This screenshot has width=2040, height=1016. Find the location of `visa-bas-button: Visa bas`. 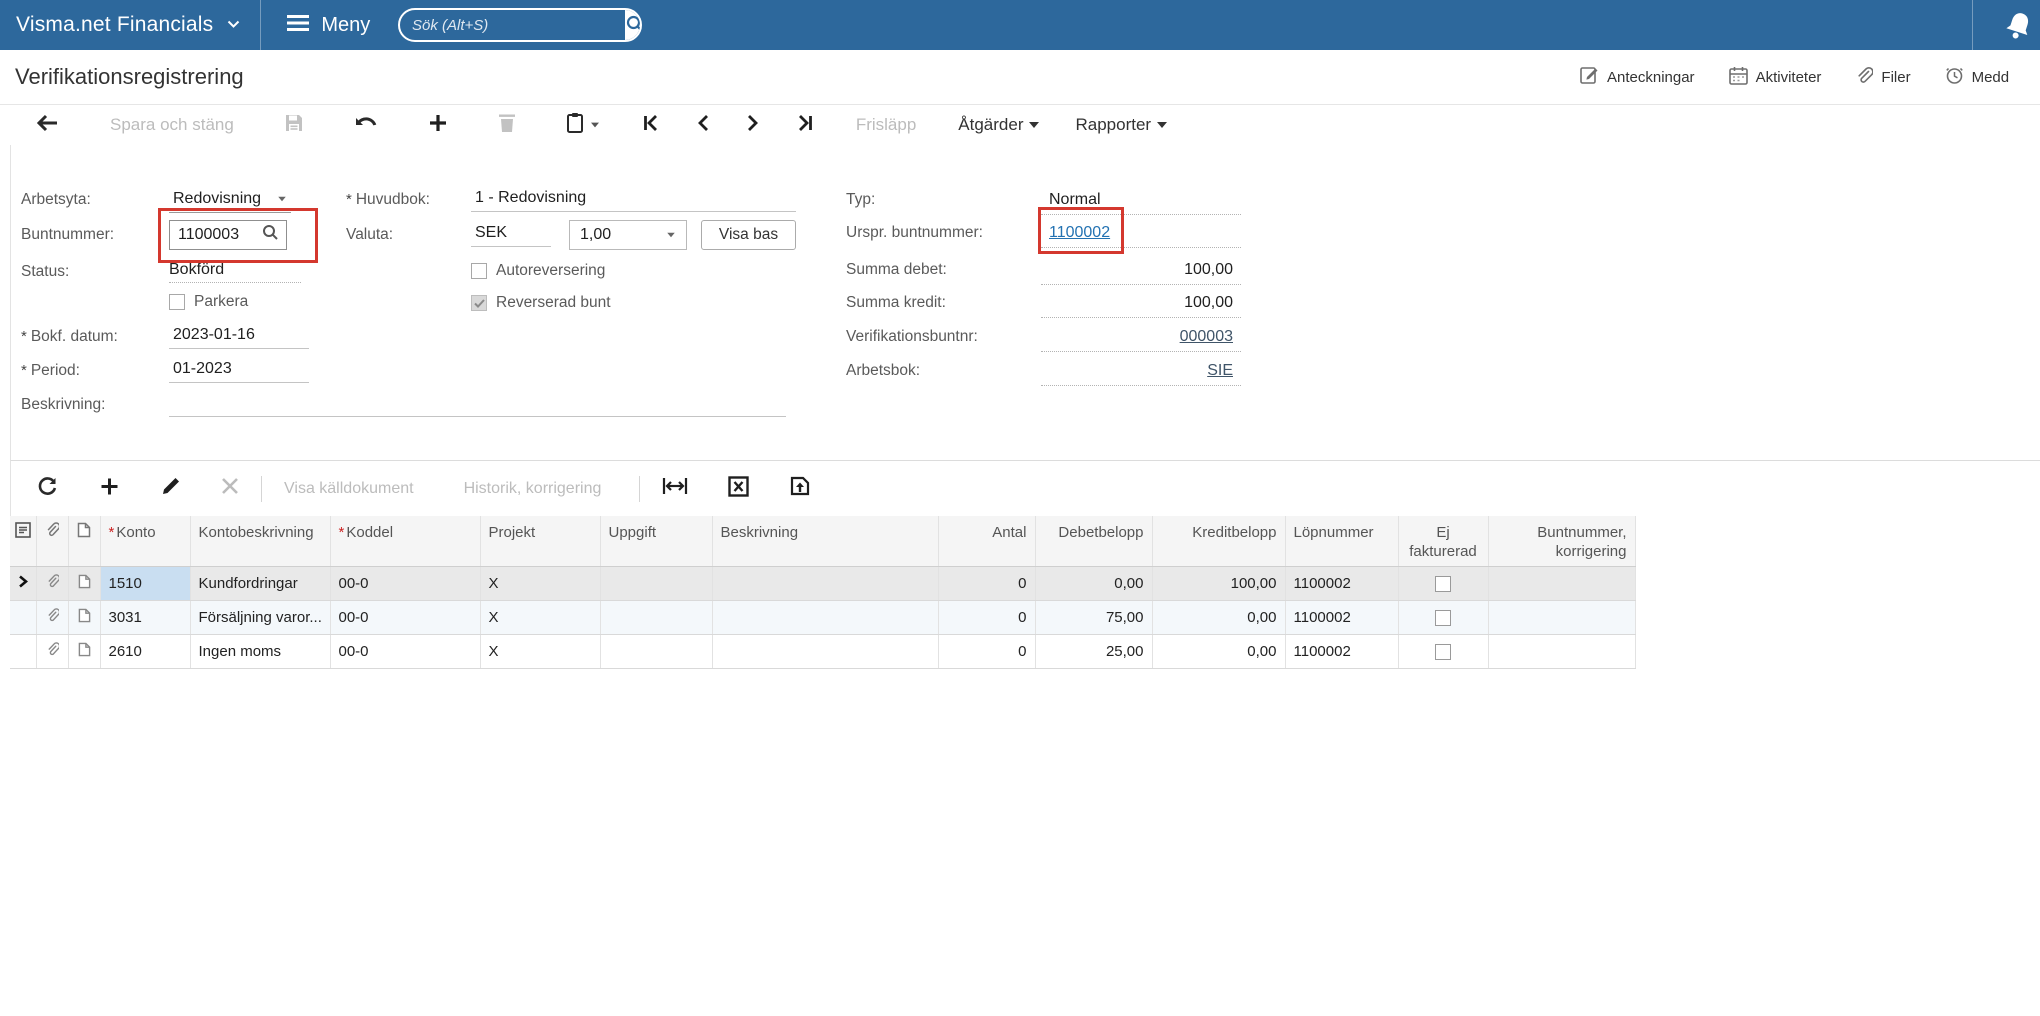

visa-bas-button: Visa bas is located at coordinates (748, 235).